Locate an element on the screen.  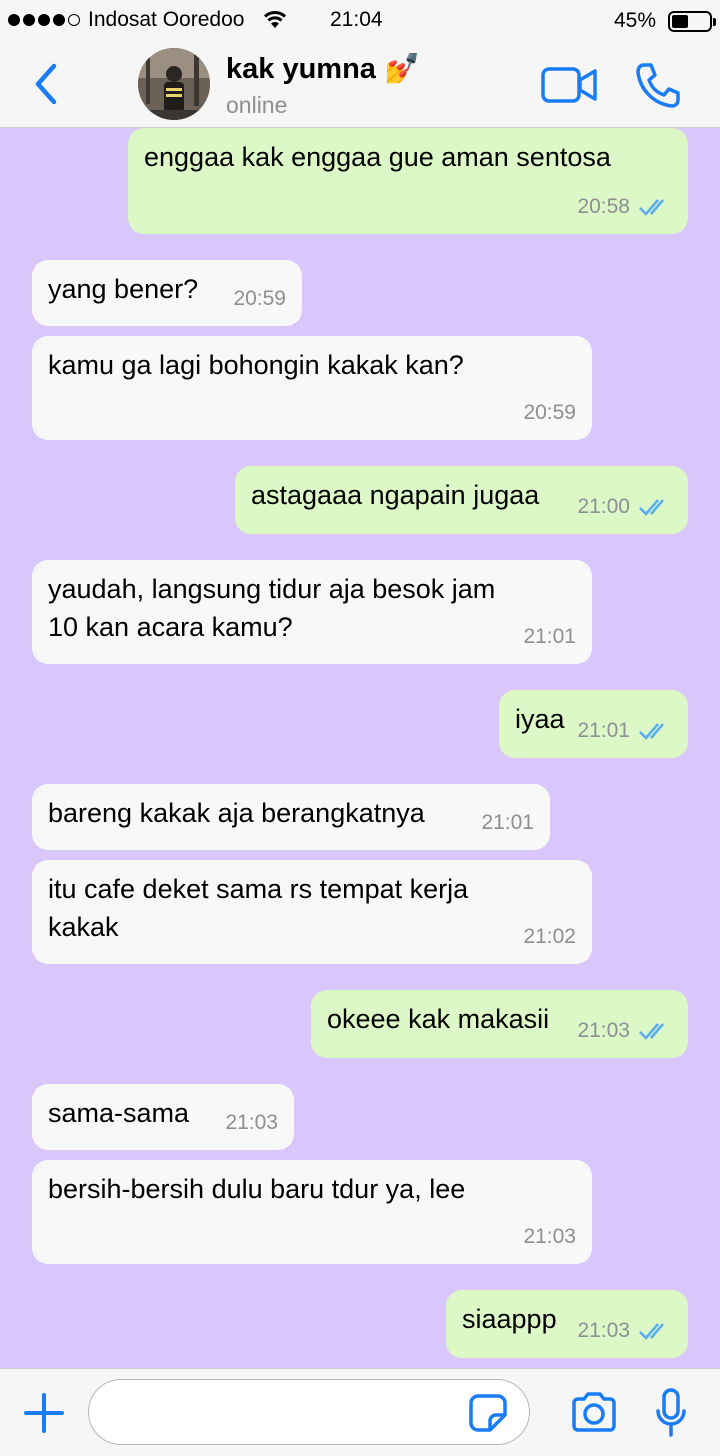
message-text: iyaa is located at coordinates (540, 719).